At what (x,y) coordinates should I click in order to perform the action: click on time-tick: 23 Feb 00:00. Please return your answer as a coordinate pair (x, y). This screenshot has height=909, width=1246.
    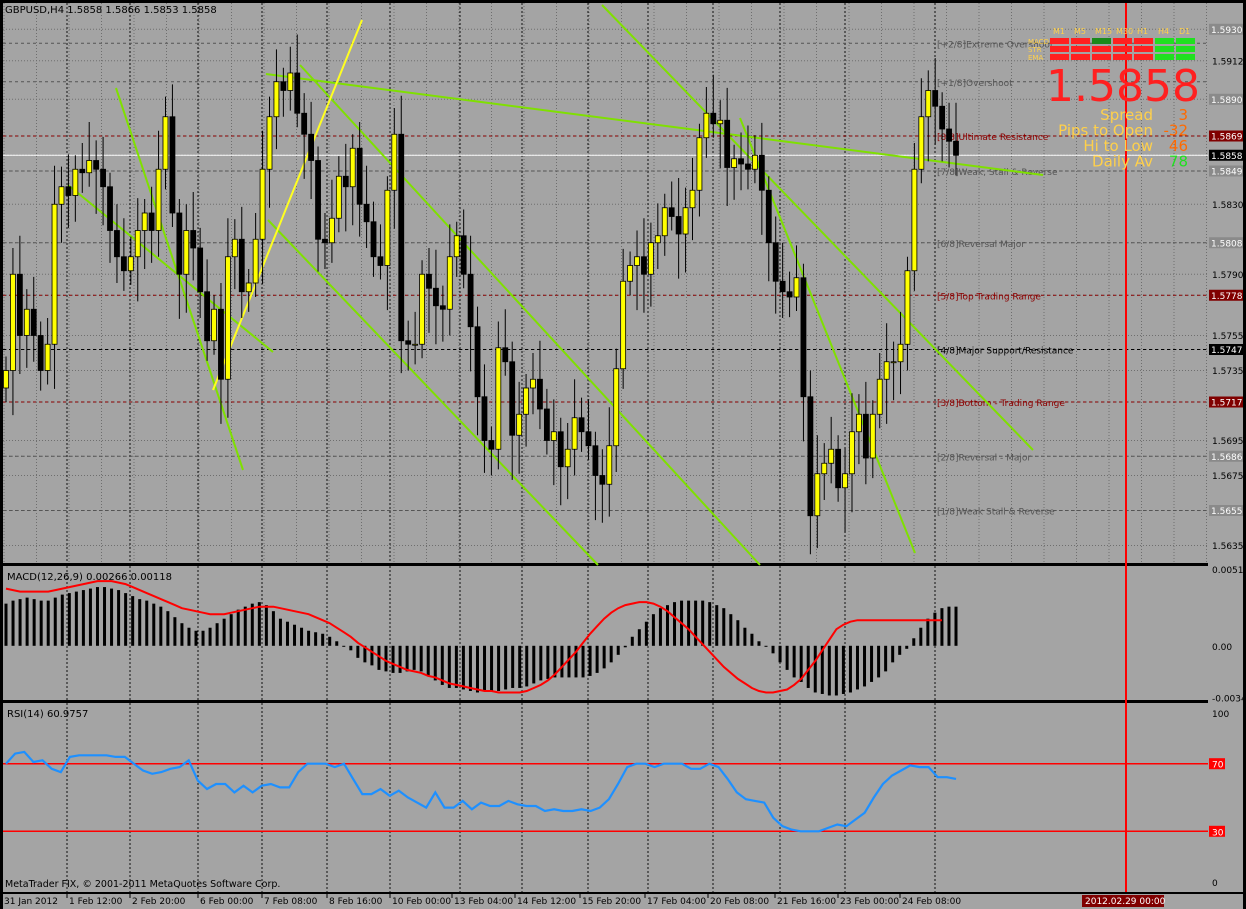
    Looking at the image, I should click on (869, 902).